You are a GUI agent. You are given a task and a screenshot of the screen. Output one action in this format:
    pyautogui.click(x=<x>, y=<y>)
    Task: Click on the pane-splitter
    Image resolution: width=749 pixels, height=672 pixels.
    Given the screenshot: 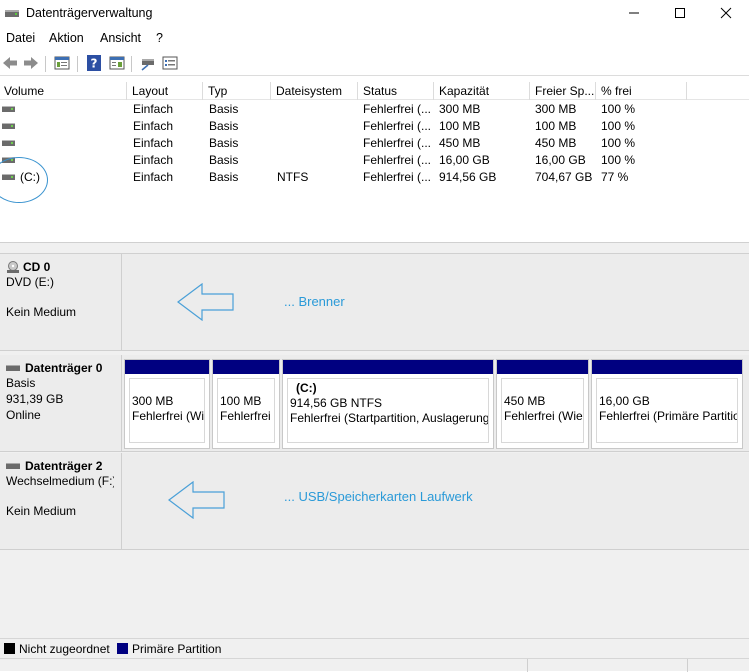 What is the action you would take?
    pyautogui.click(x=374, y=248)
    